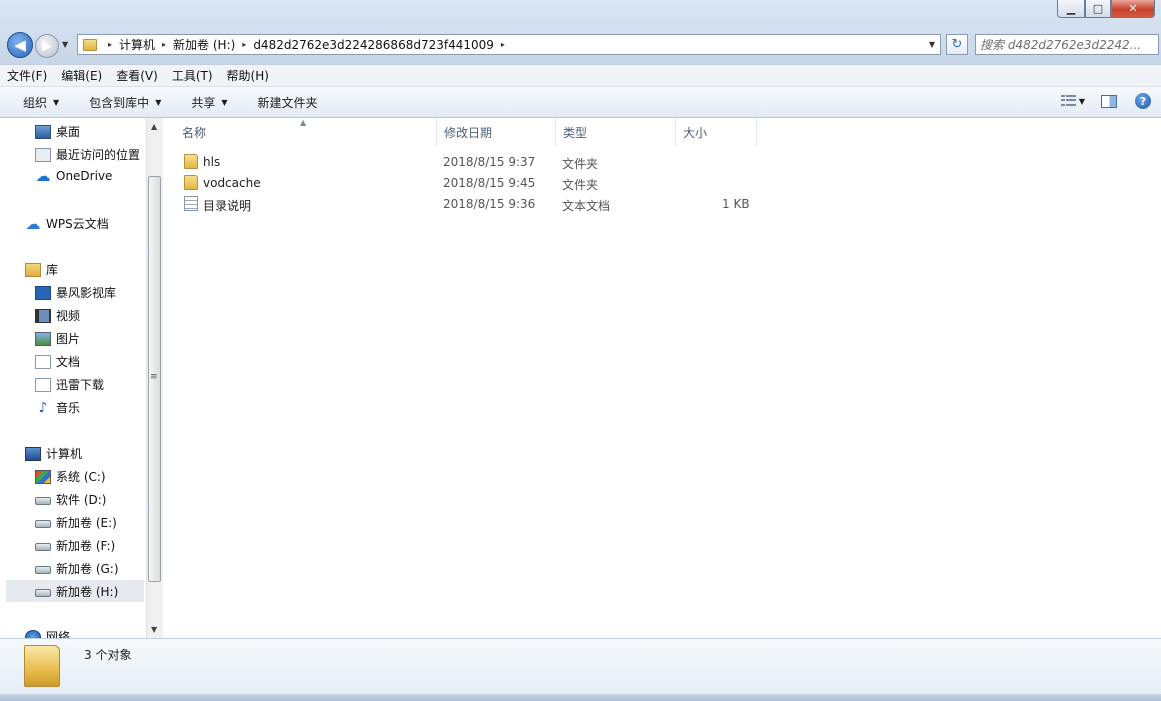 The width and height of the screenshot is (1161, 701). I want to click on nav-item-libraries: 库, so click(41, 269).